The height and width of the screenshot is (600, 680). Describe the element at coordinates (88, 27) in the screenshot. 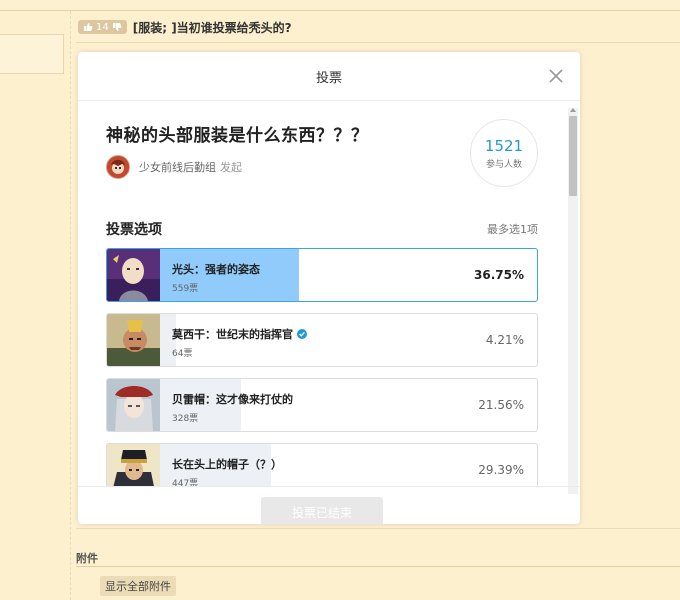

I see `thumbs-up-icon` at that location.